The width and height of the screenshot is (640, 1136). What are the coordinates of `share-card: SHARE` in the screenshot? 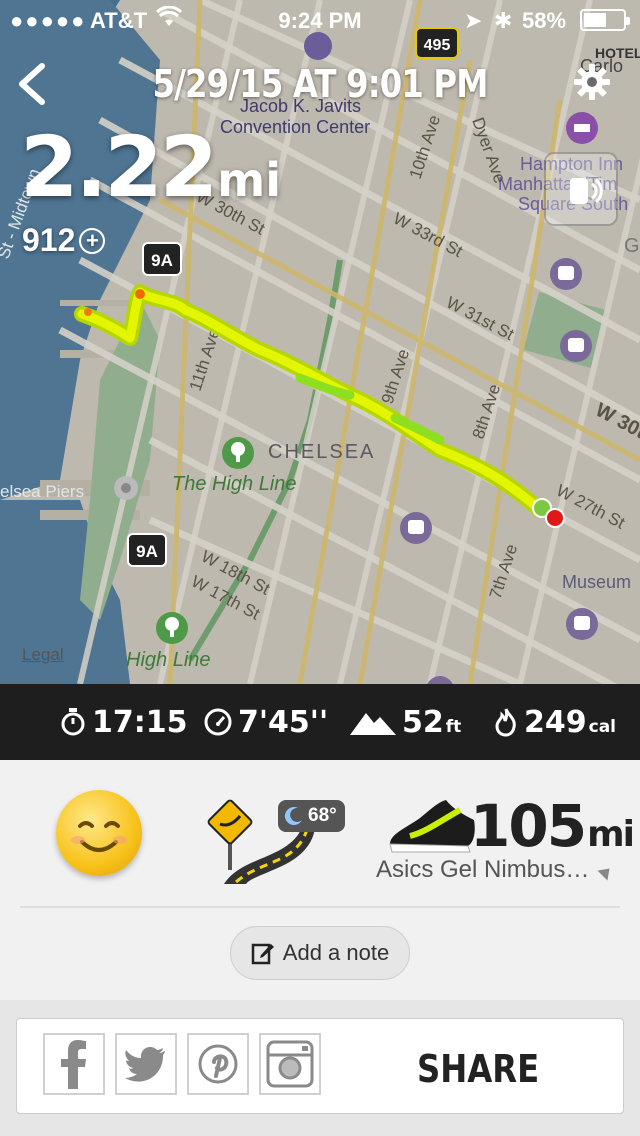 It's located at (320, 1066).